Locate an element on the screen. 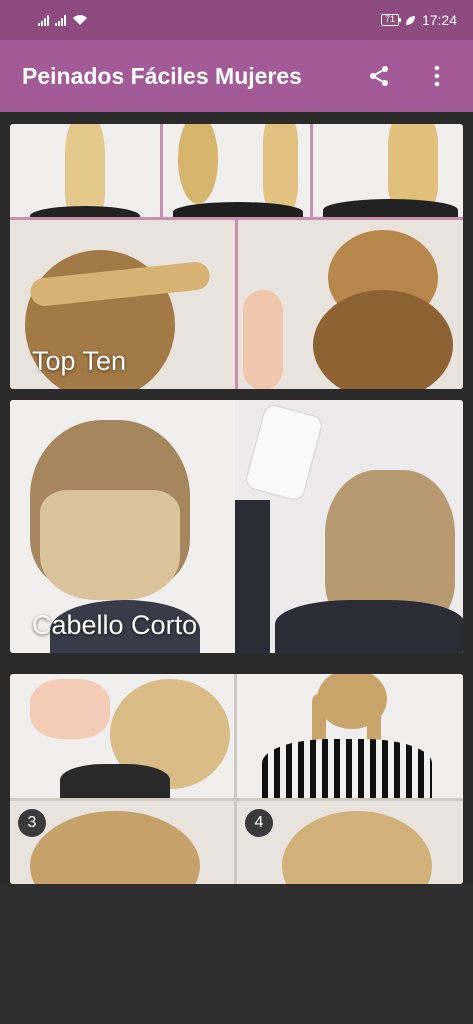  share-button is located at coordinates (379, 76).